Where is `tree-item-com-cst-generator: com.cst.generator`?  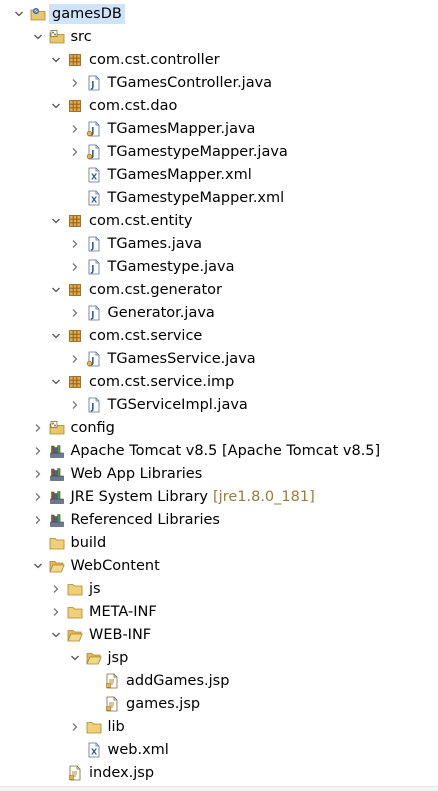 tree-item-com-cst-generator: com.cst.generator is located at coordinates (219, 289).